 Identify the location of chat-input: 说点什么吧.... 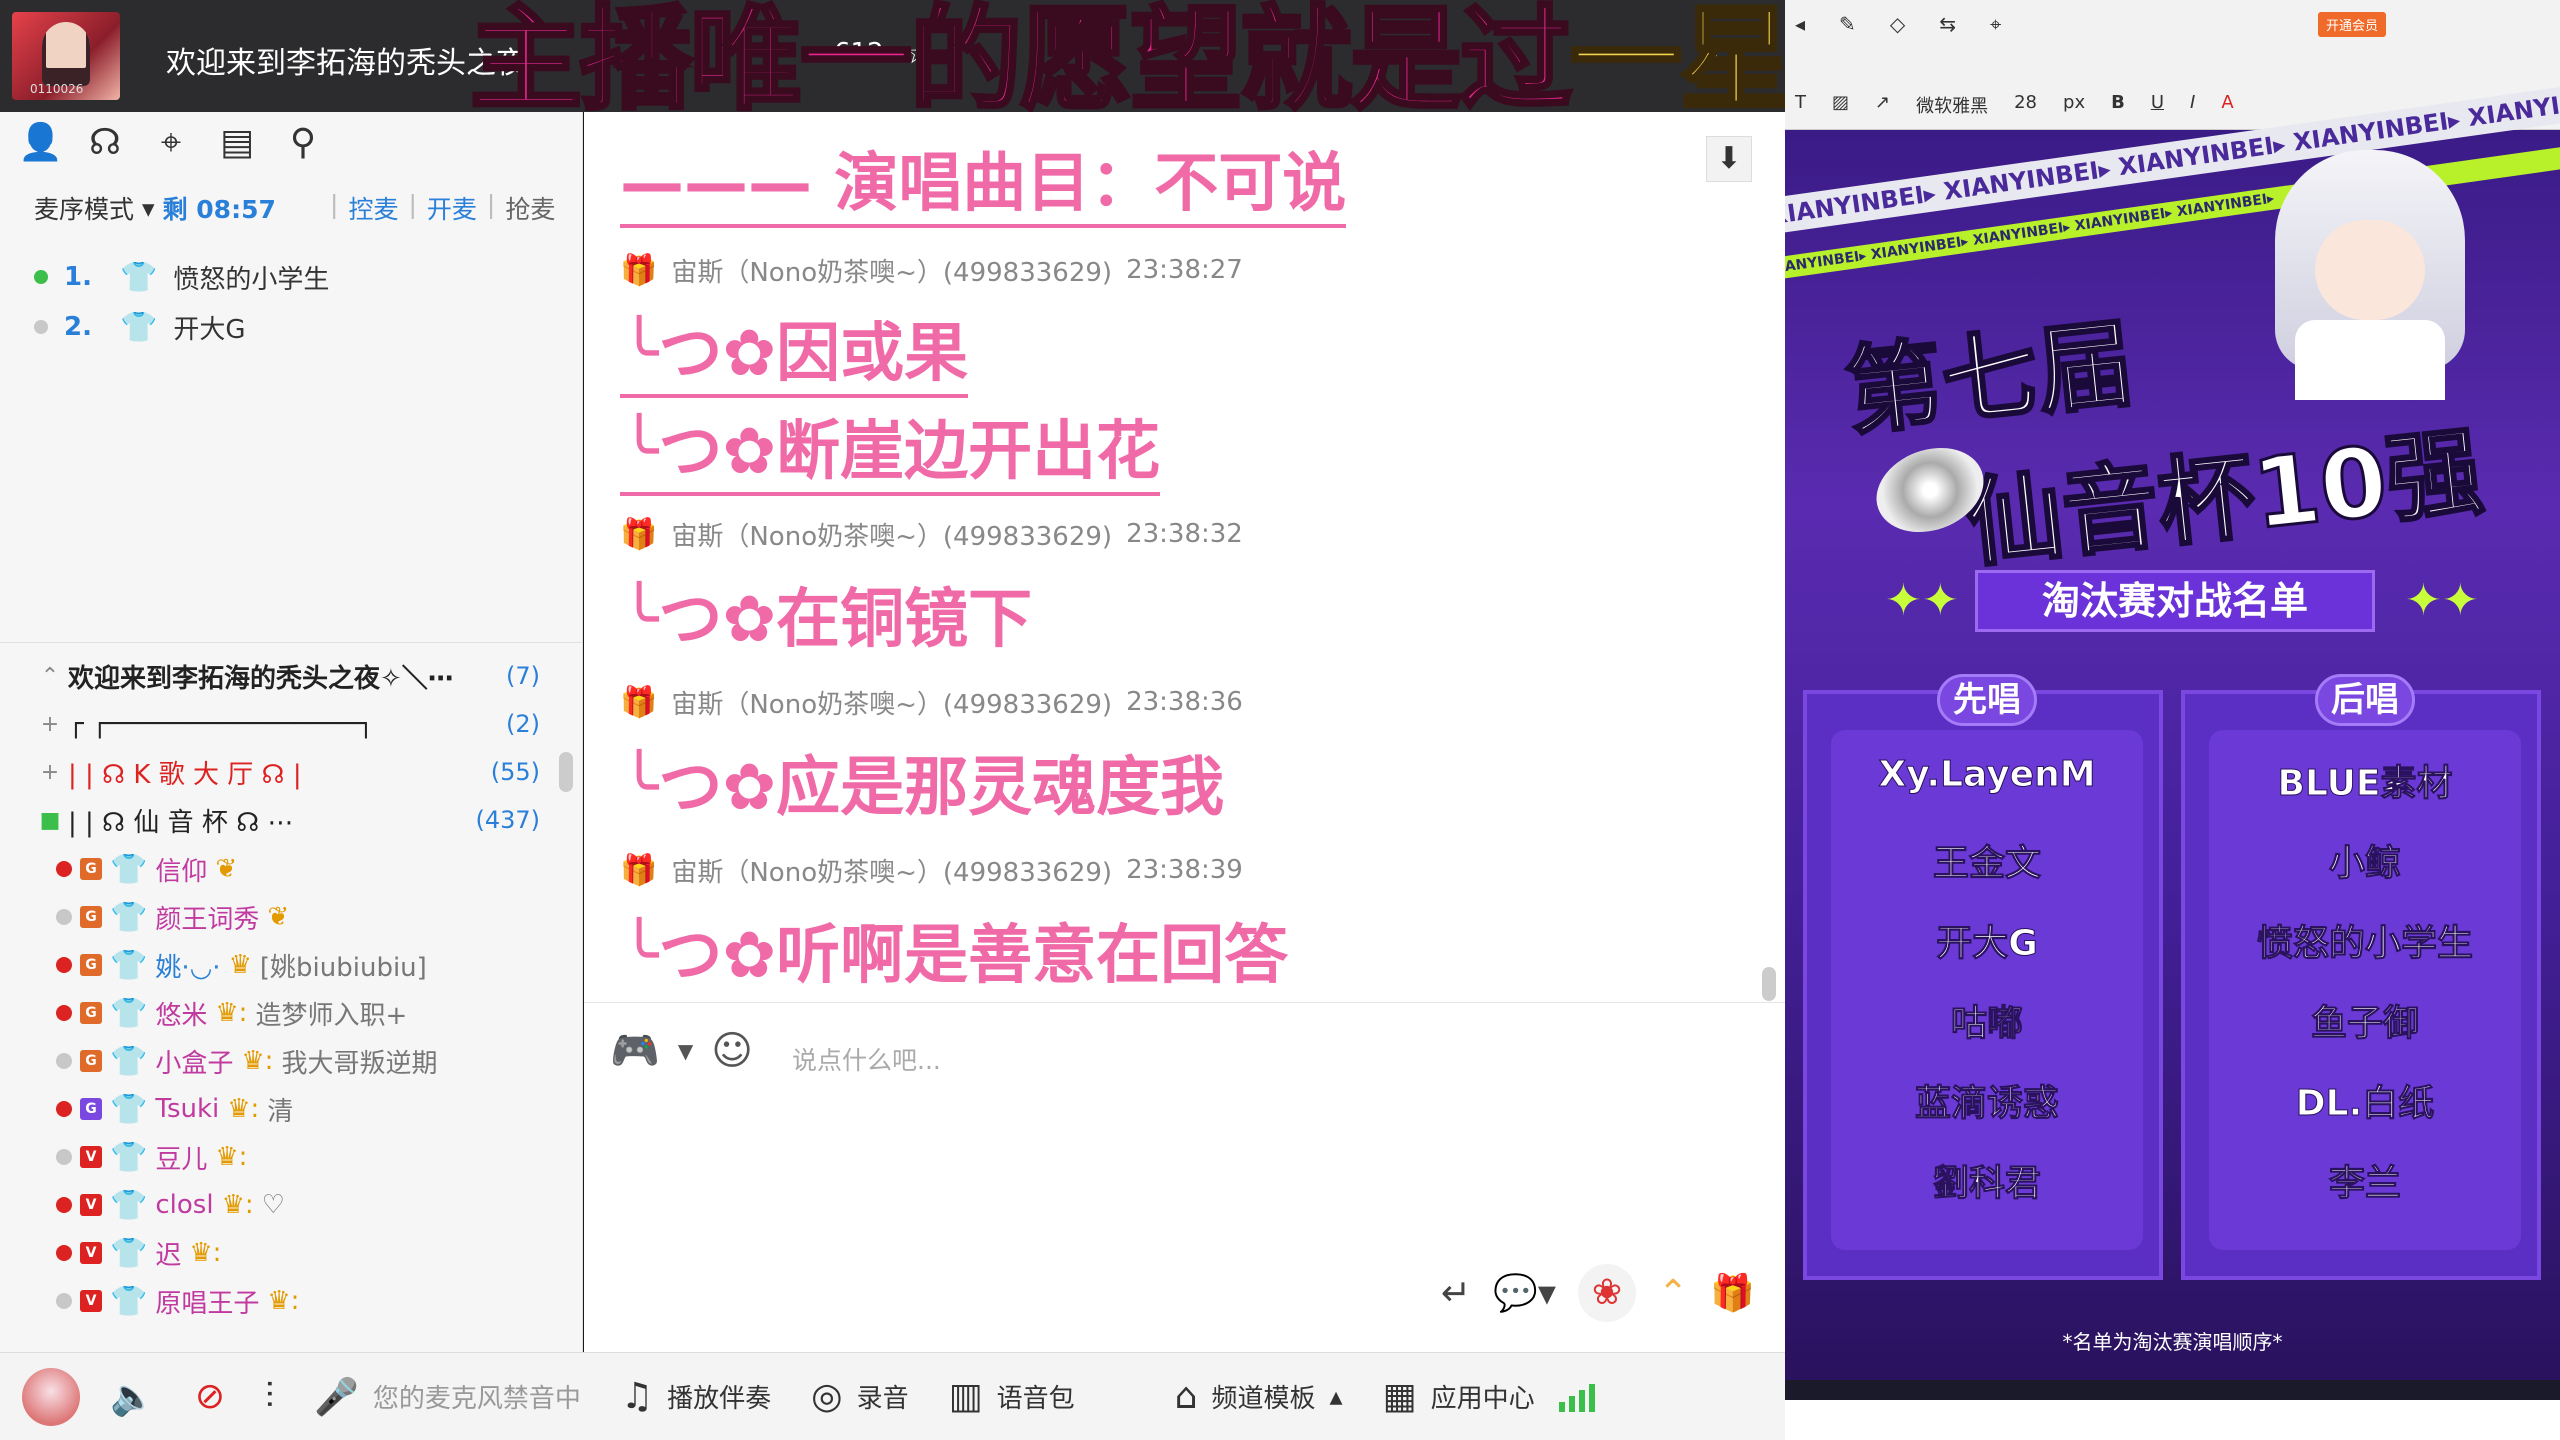
(866, 1059).